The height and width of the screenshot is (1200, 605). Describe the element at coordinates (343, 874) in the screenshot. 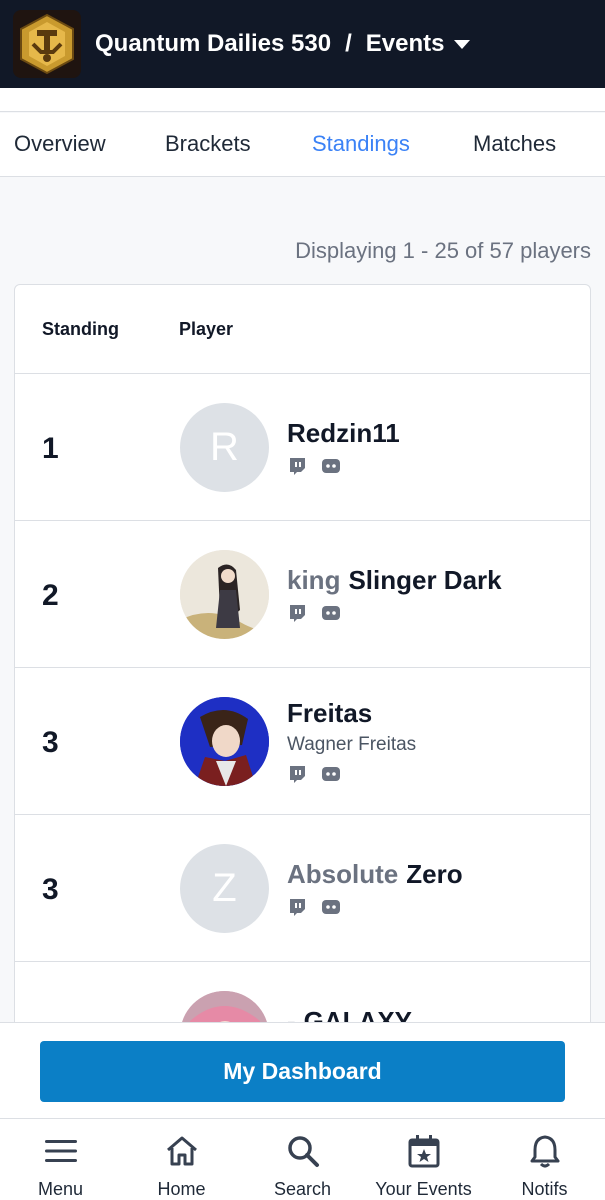

I see `sponsor-prefix: Absolute` at that location.